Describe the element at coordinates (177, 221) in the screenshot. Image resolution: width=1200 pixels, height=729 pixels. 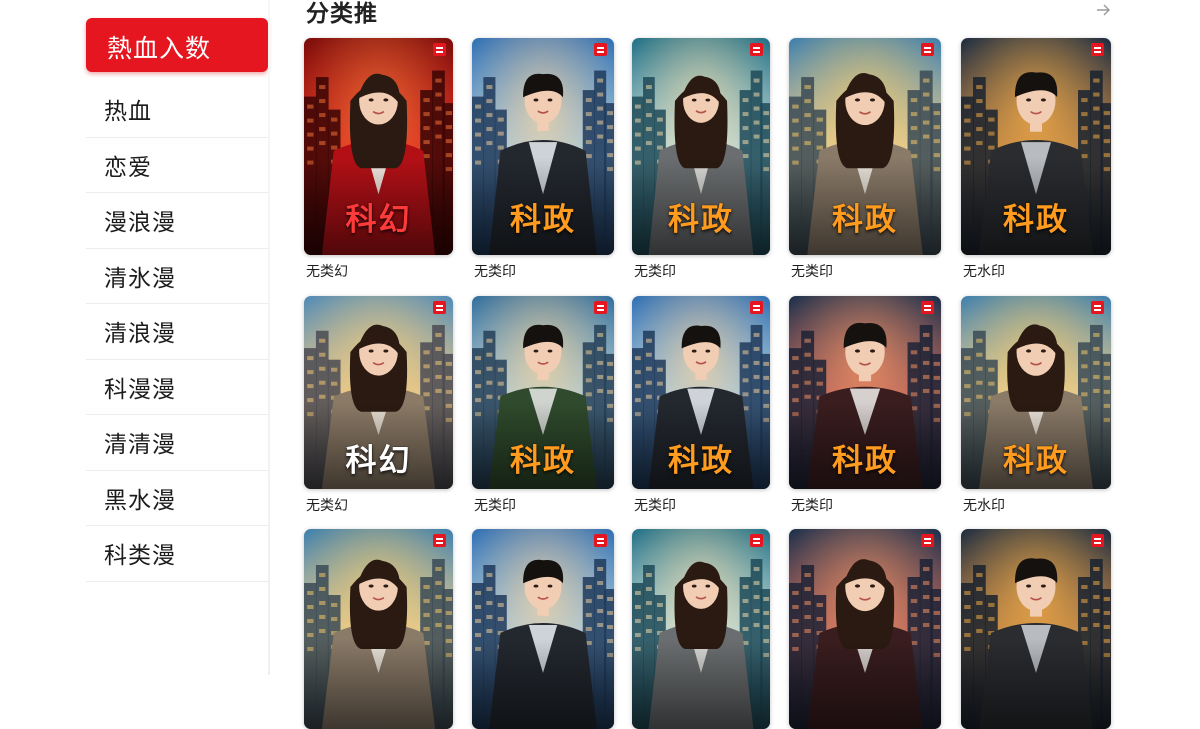
I see `sidebar-item: 漫浪漫` at that location.